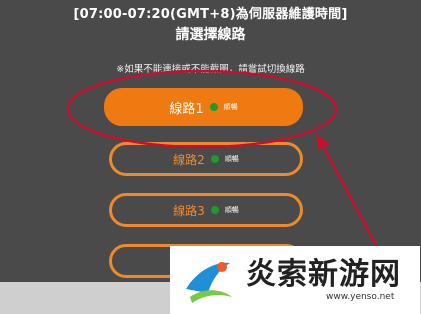  What do you see at coordinates (209, 282) in the screenshot?
I see `flame-logo-icon` at bounding box center [209, 282].